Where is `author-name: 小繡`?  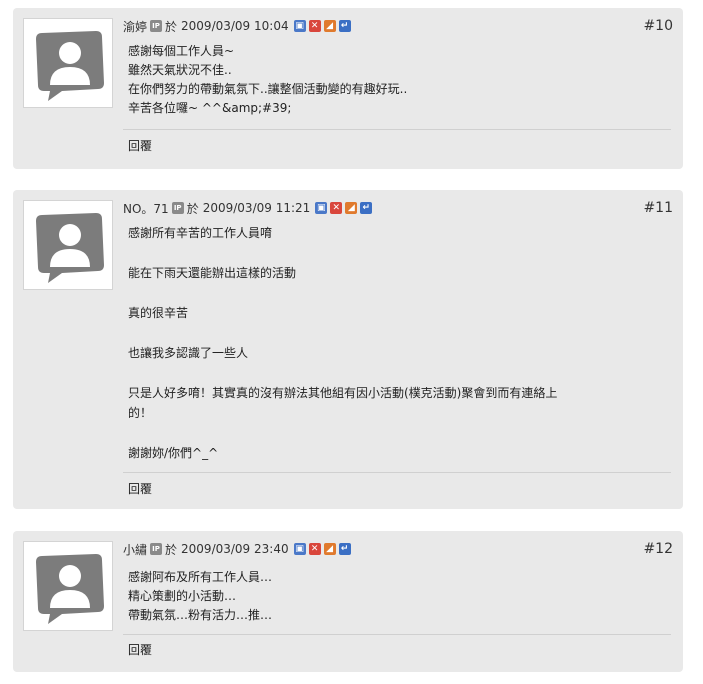
author-name: 小繡 is located at coordinates (135, 549).